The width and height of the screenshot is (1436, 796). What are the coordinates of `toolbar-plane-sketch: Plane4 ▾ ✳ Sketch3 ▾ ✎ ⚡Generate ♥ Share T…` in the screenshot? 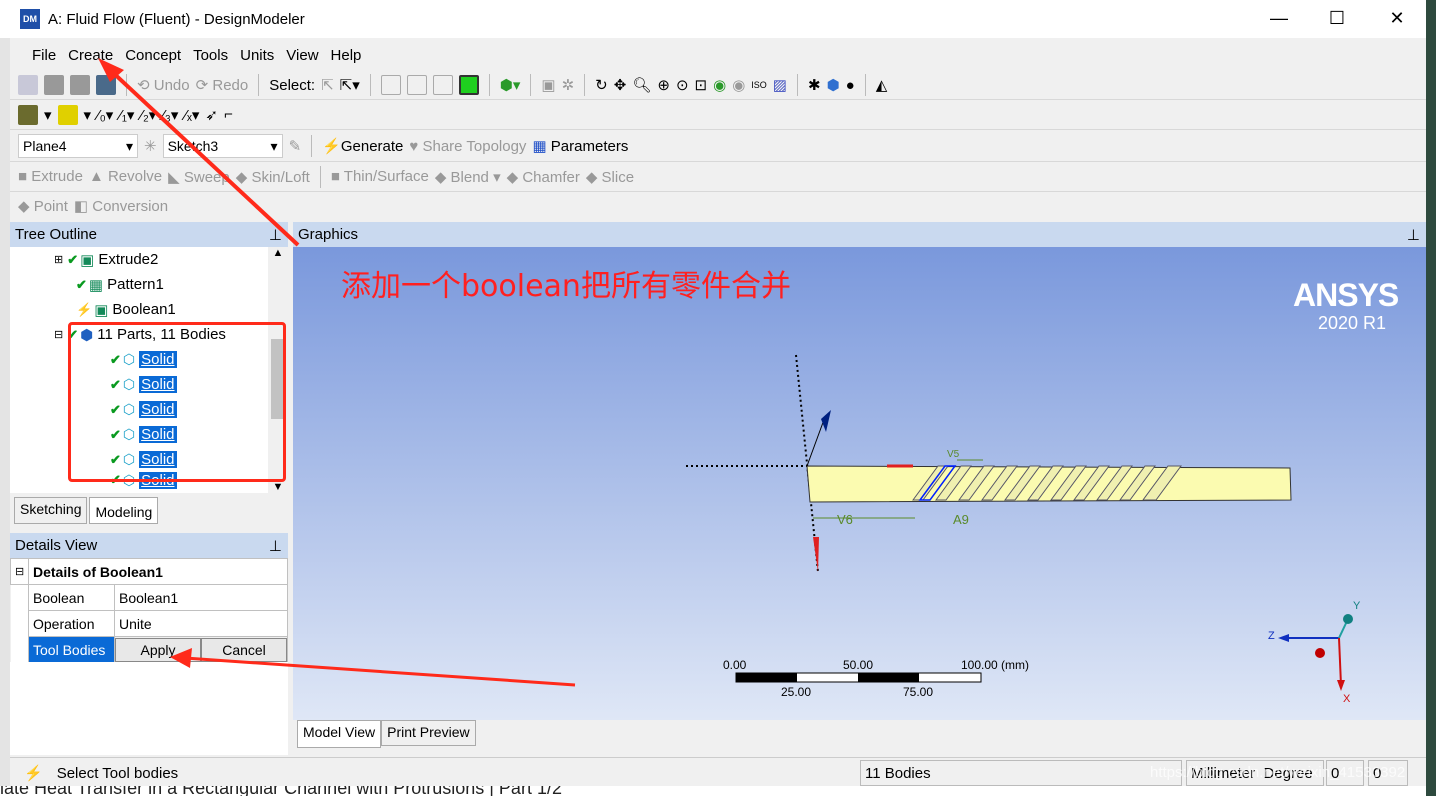 It's located at (718, 146).